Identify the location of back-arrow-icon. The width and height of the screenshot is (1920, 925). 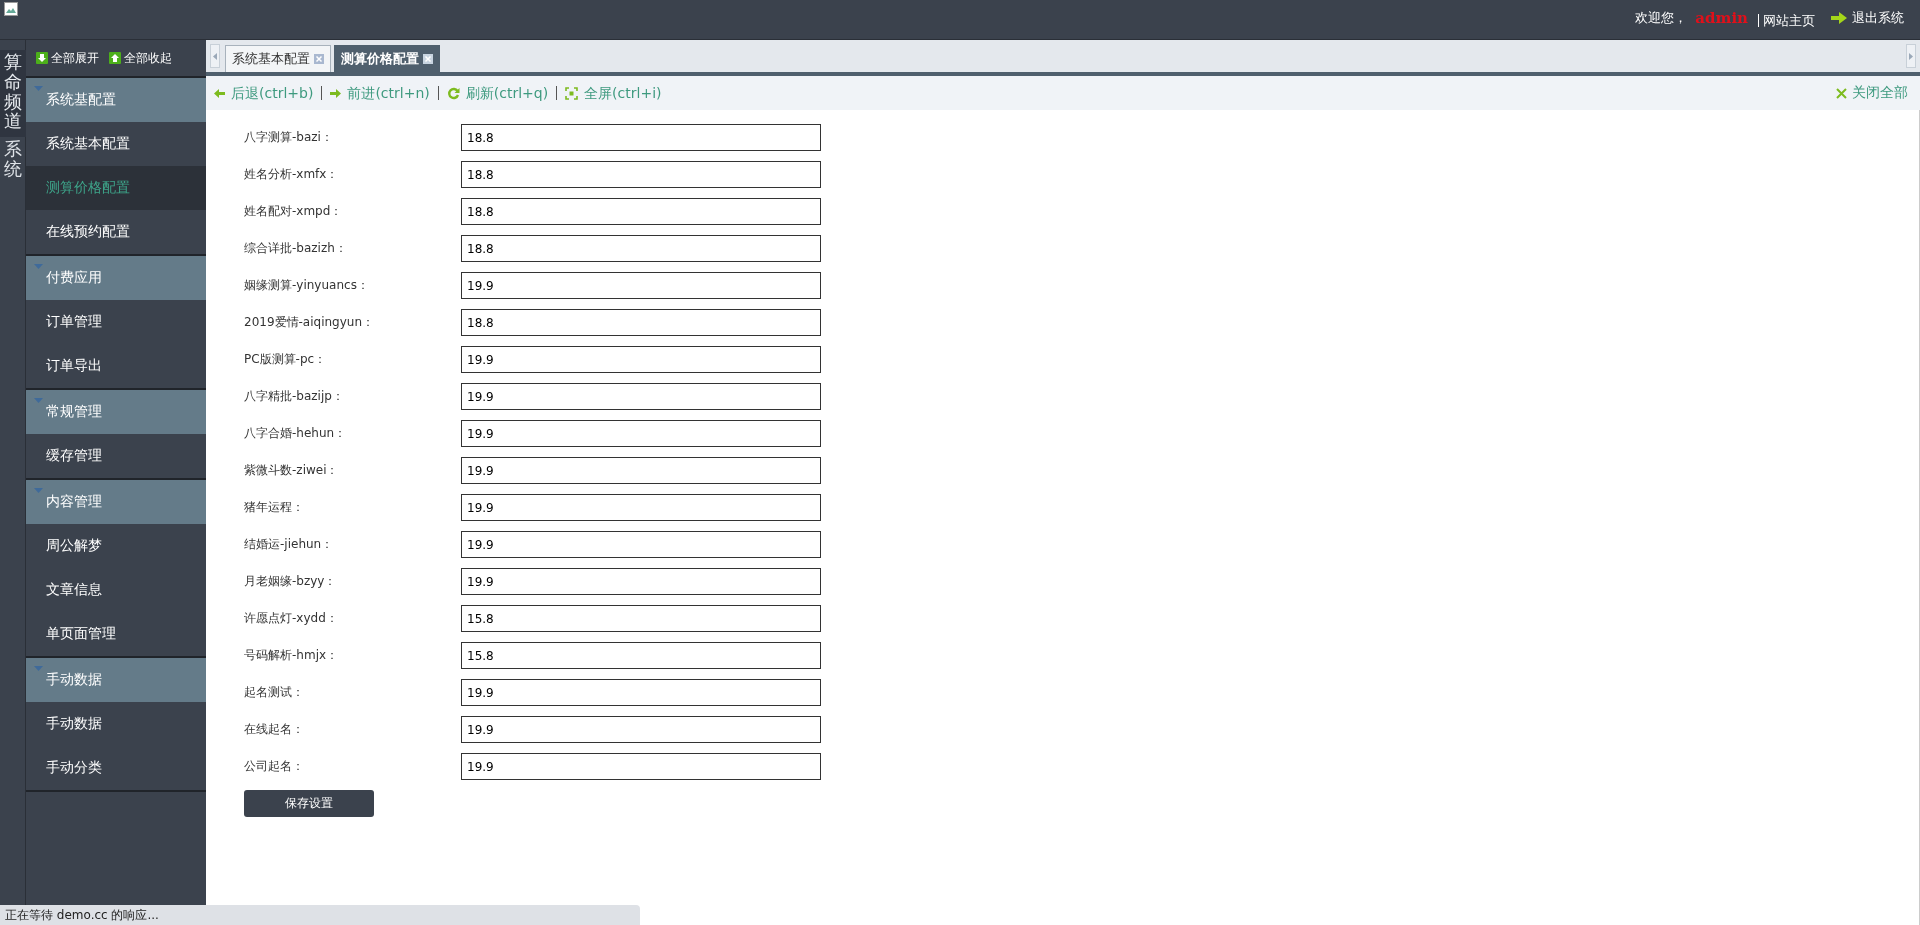
(219, 93).